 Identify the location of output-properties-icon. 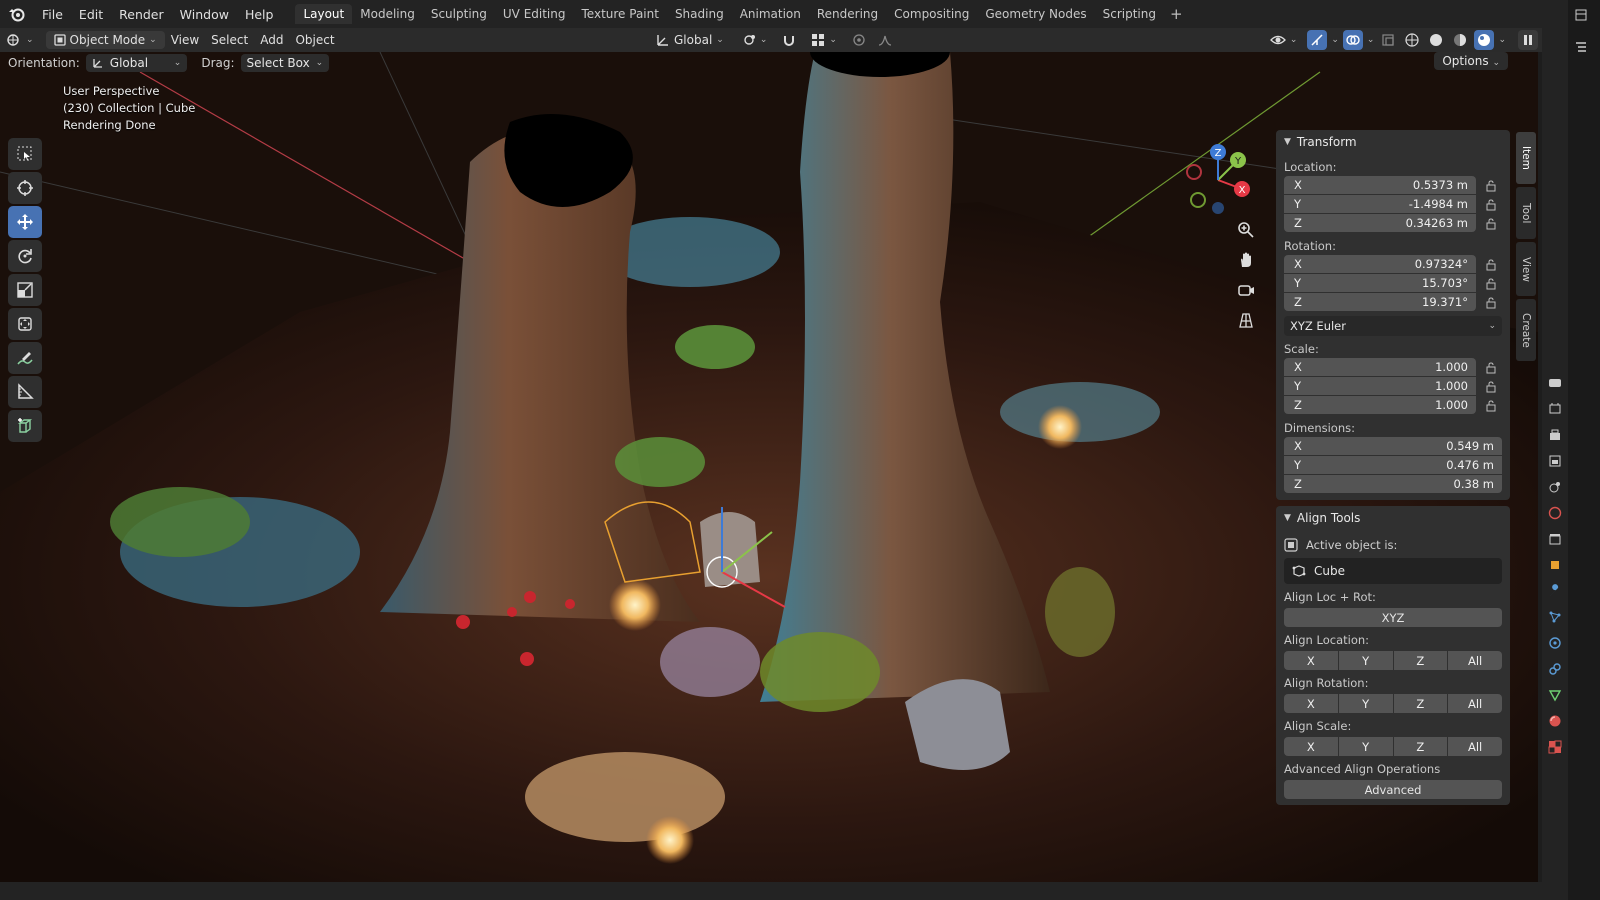
(1555, 435).